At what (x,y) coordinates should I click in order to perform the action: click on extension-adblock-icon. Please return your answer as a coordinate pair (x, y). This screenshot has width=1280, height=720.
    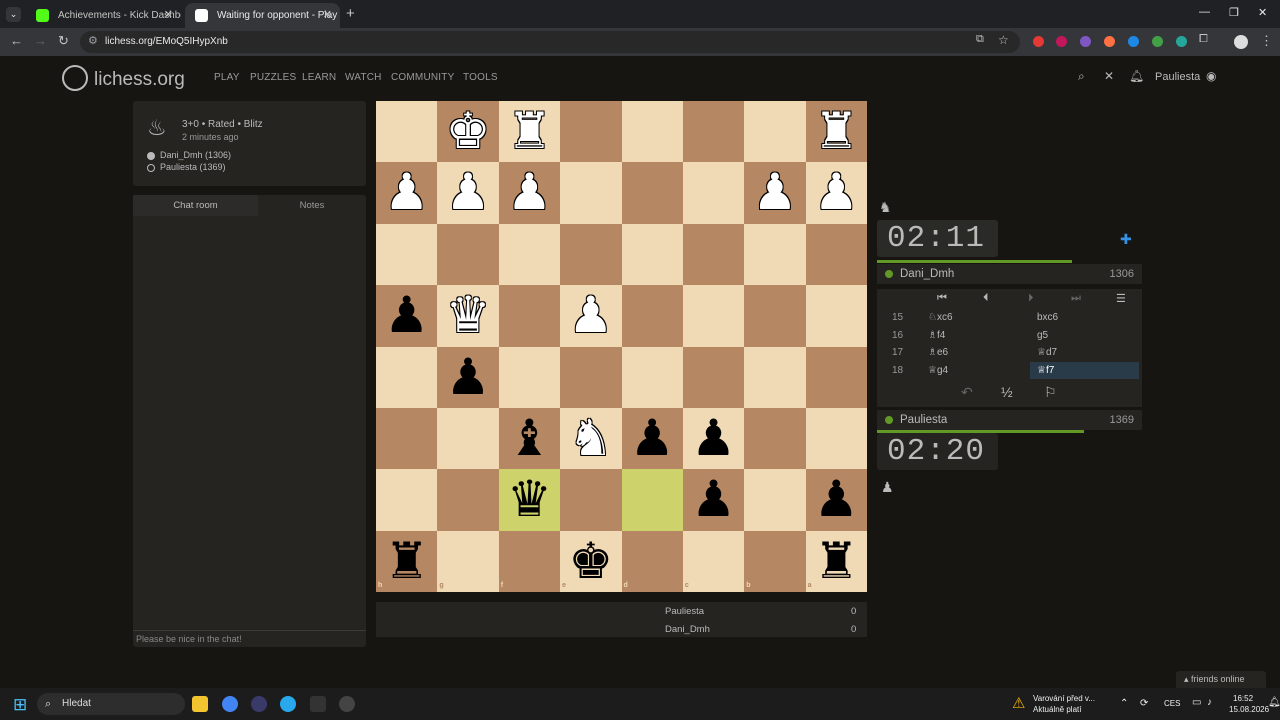
    Looking at the image, I should click on (1038, 41).